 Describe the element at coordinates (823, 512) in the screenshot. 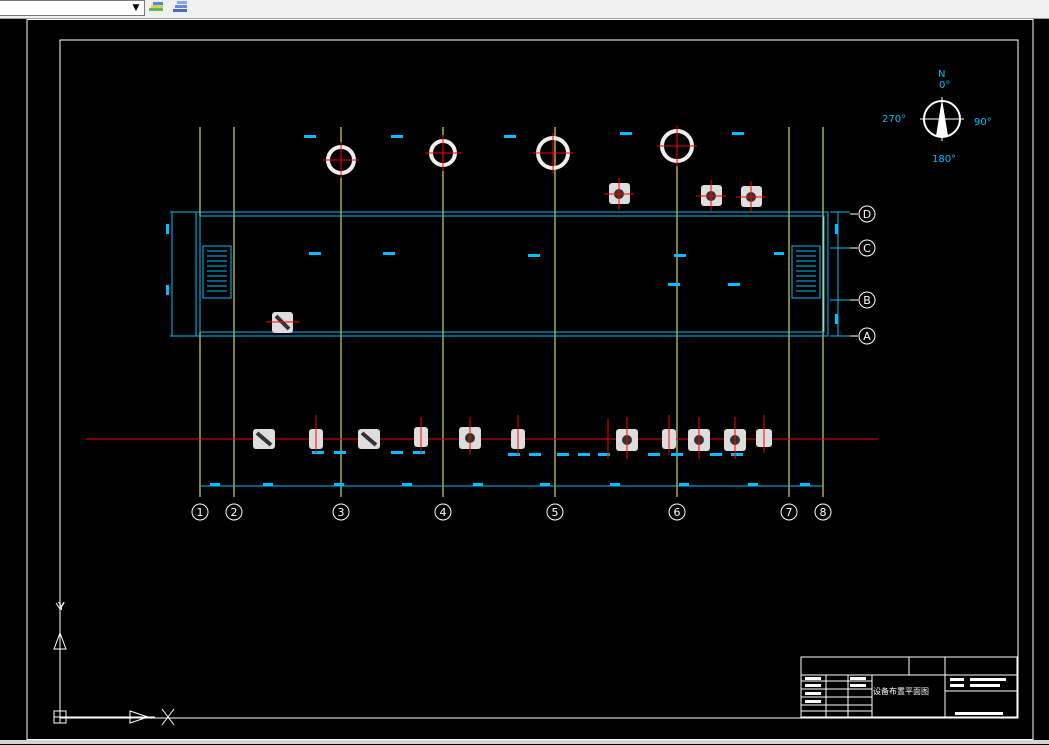

I see `grid-column-label-8: 8` at that location.